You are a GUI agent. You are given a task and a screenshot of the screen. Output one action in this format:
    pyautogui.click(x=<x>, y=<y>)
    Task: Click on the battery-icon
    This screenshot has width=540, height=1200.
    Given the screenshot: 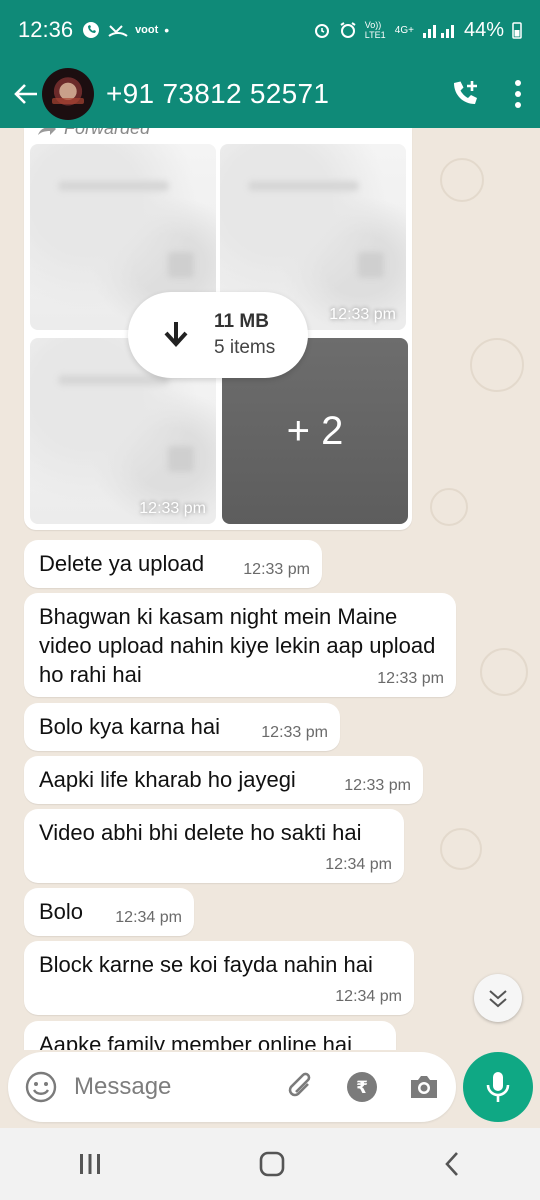 What is the action you would take?
    pyautogui.click(x=517, y=30)
    